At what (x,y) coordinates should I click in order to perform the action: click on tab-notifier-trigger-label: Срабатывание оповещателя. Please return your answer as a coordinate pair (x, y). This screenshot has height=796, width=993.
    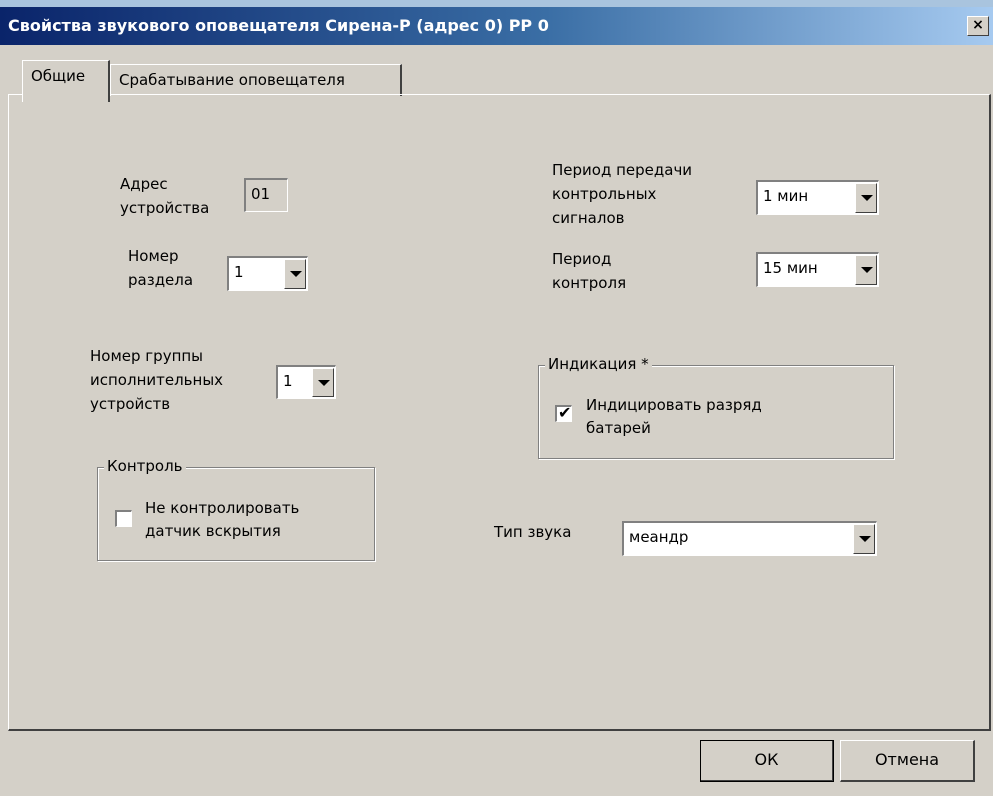
    Looking at the image, I should click on (232, 80).